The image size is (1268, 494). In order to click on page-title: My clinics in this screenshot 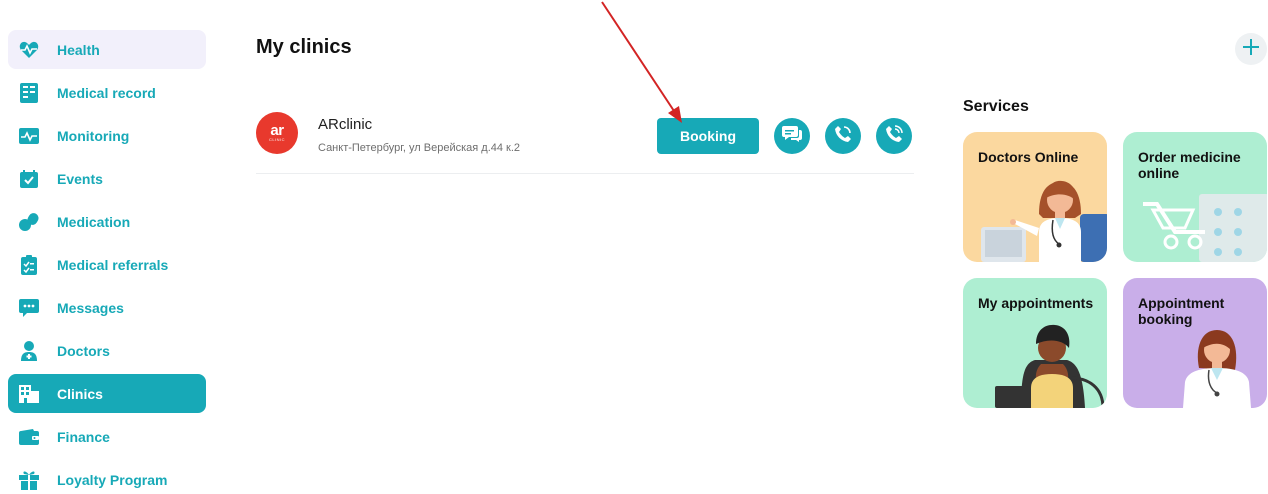, I will do `click(304, 47)`.